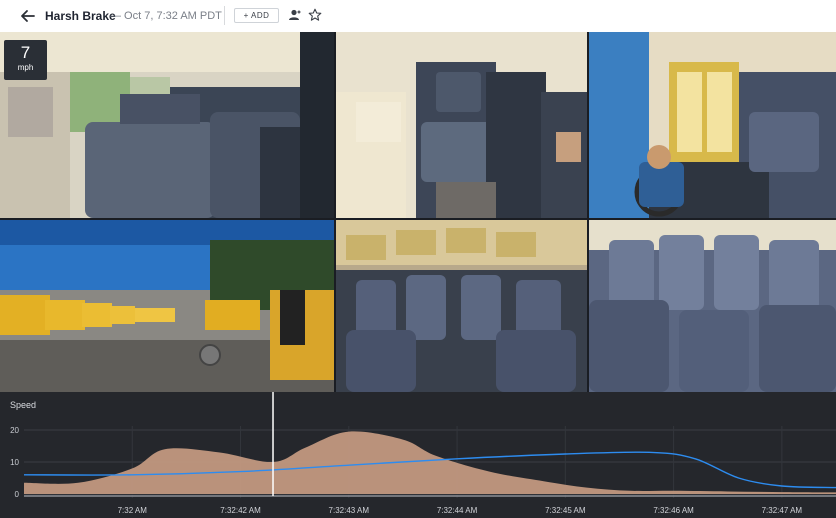  I want to click on star-icon, so click(315, 15).